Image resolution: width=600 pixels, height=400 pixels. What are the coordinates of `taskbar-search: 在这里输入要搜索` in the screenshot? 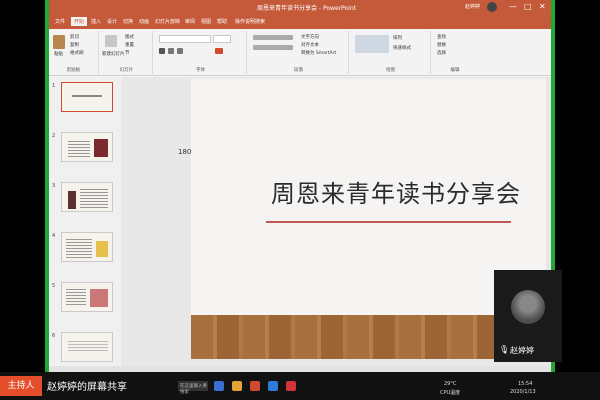 It's located at (193, 388).